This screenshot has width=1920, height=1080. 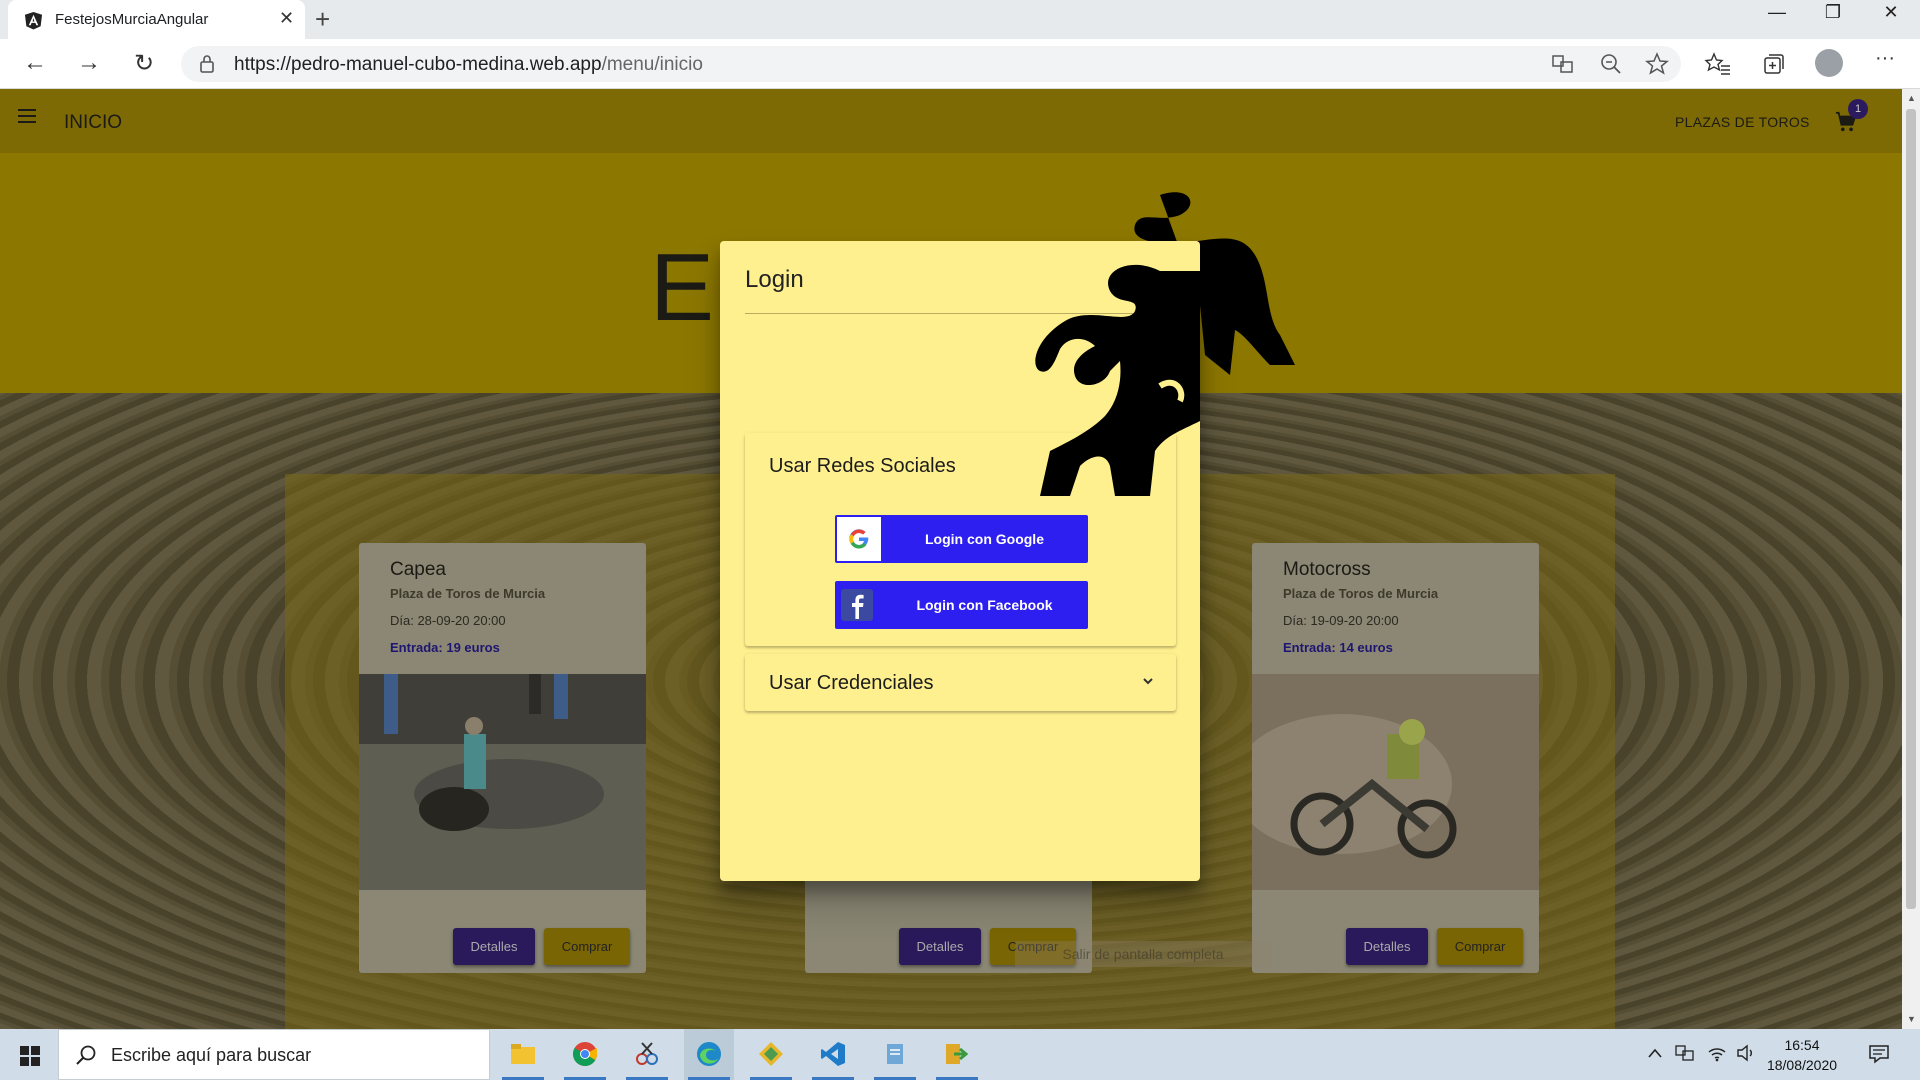 What do you see at coordinates (1742, 122) in the screenshot?
I see `nav-link-plazas: PLAZAS DE TOROS` at bounding box center [1742, 122].